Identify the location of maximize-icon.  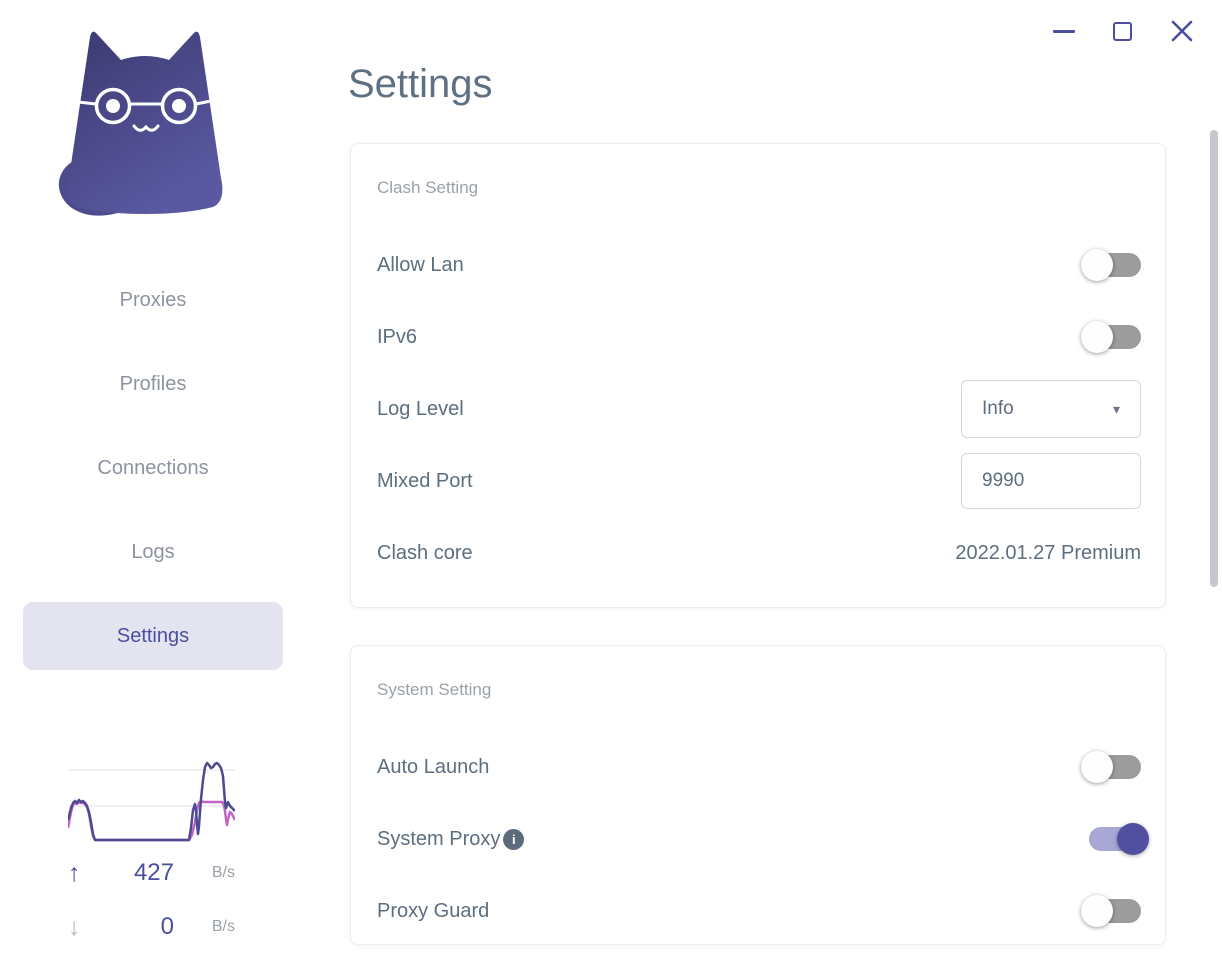
(1122, 31).